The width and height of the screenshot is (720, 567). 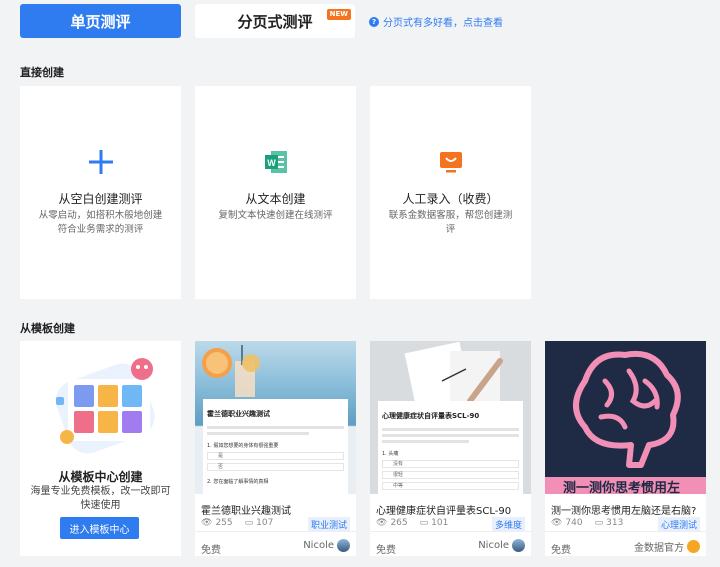 What do you see at coordinates (625, 525) in the screenshot?
I see `template-meta: 测一测你思考惯用左脑还是右脑? 👁 740 ▭ 313 心理测试 免费 金数据官方` at bounding box center [625, 525].